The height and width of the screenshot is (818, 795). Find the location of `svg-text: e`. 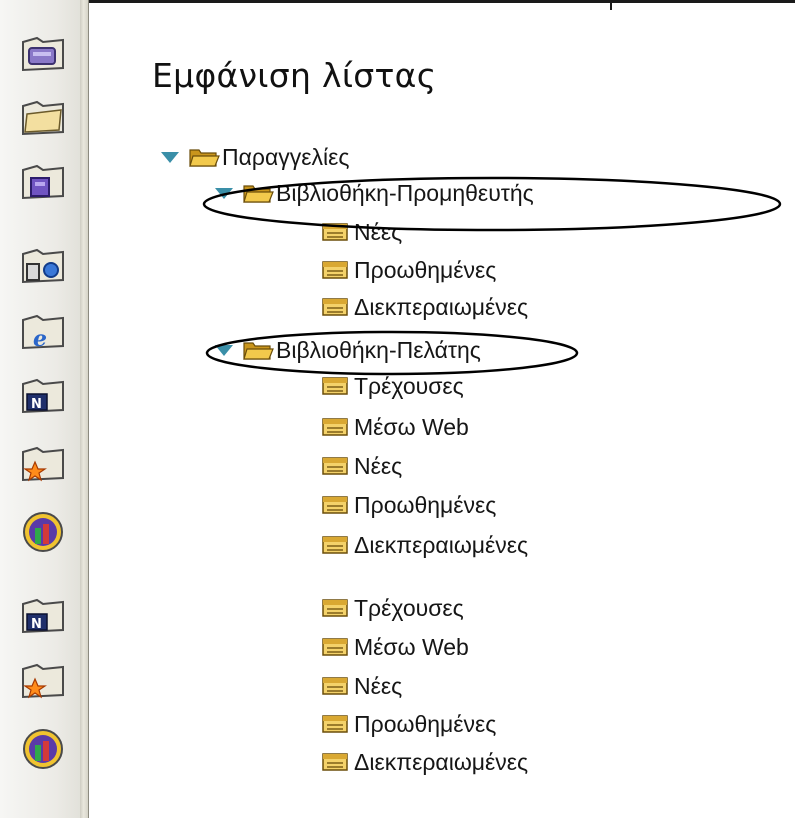

svg-text: e is located at coordinates (40, 339).